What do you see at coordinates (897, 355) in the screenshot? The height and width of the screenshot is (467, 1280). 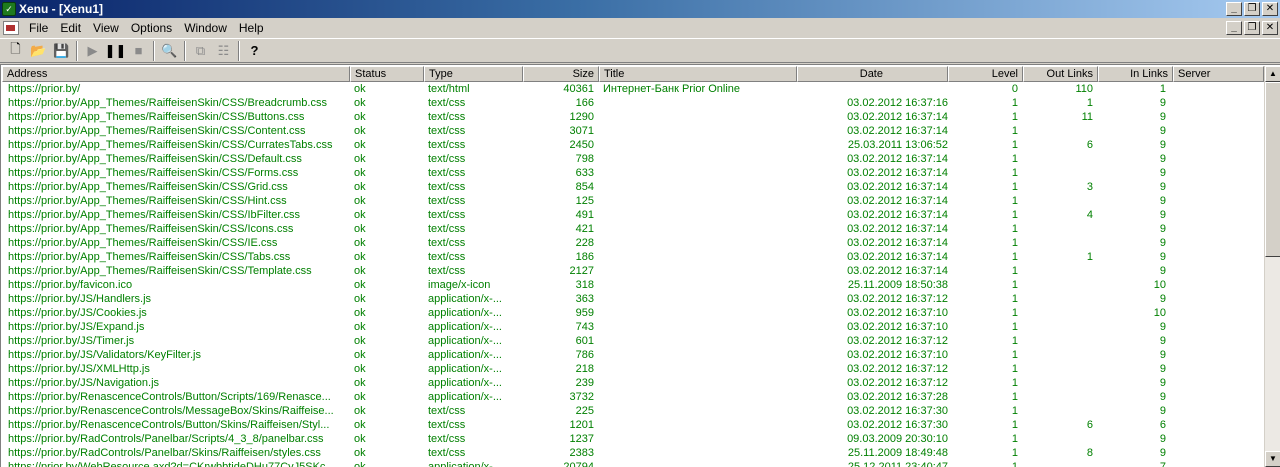 I see `cell-date: 03.02.2012 16:37:10` at bounding box center [897, 355].